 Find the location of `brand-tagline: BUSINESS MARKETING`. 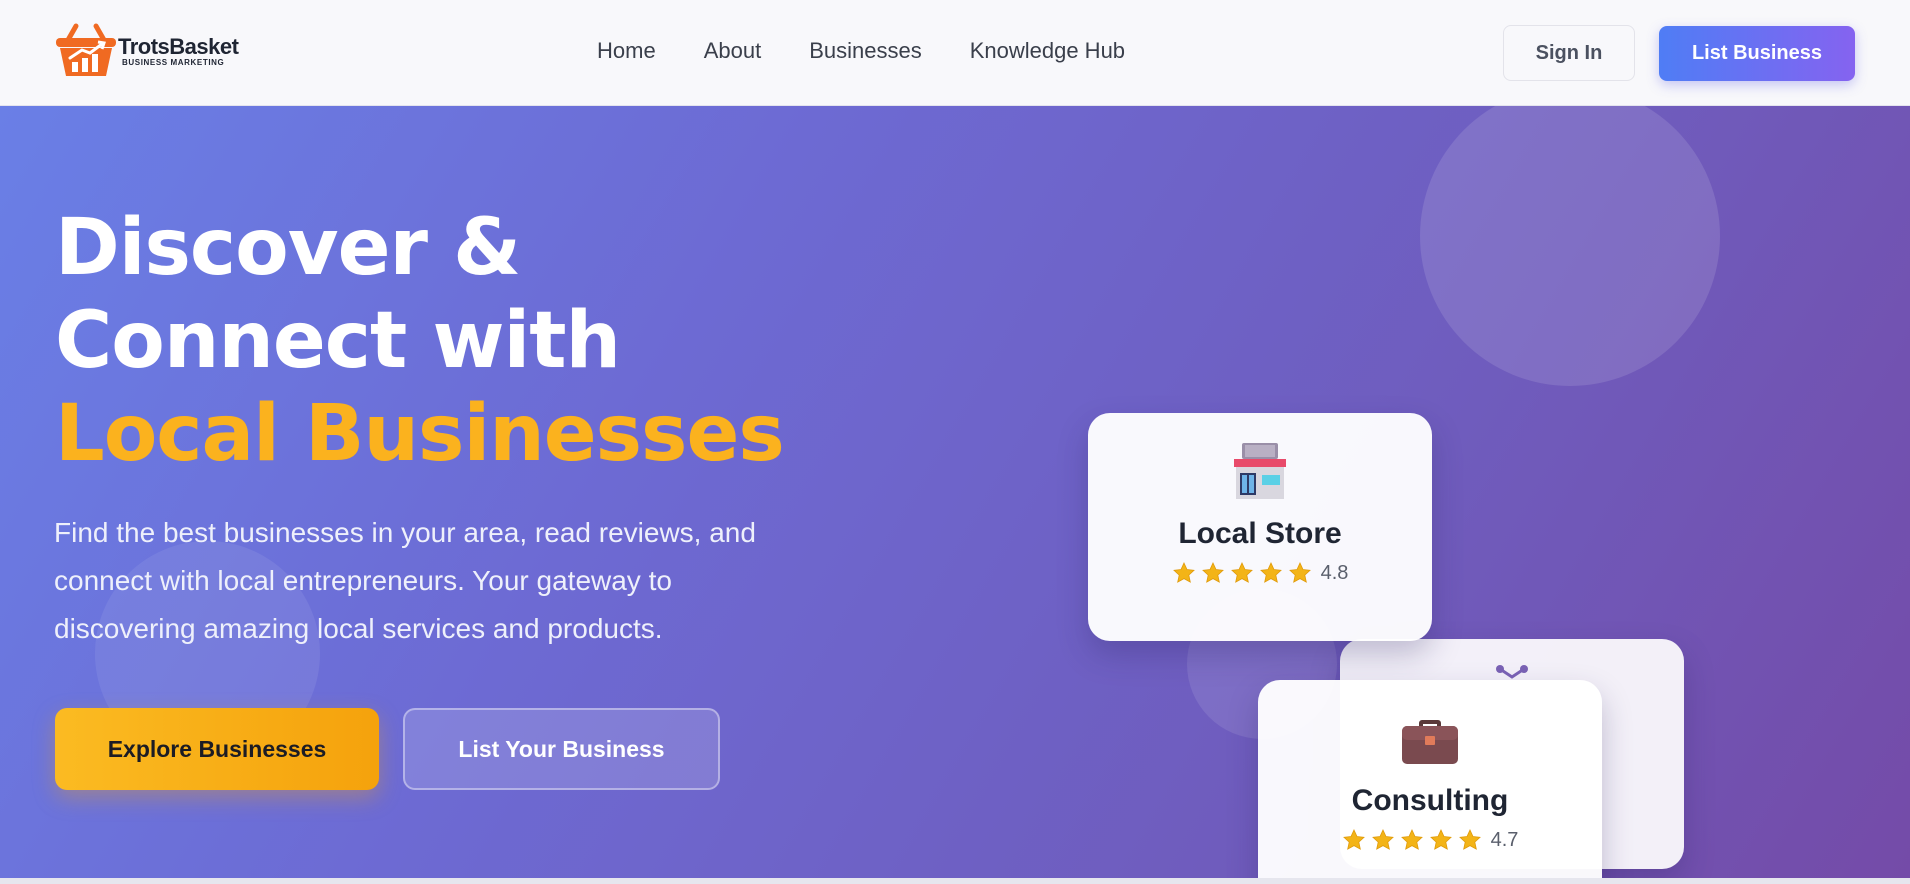

brand-tagline: BUSINESS MARKETING is located at coordinates (173, 62).